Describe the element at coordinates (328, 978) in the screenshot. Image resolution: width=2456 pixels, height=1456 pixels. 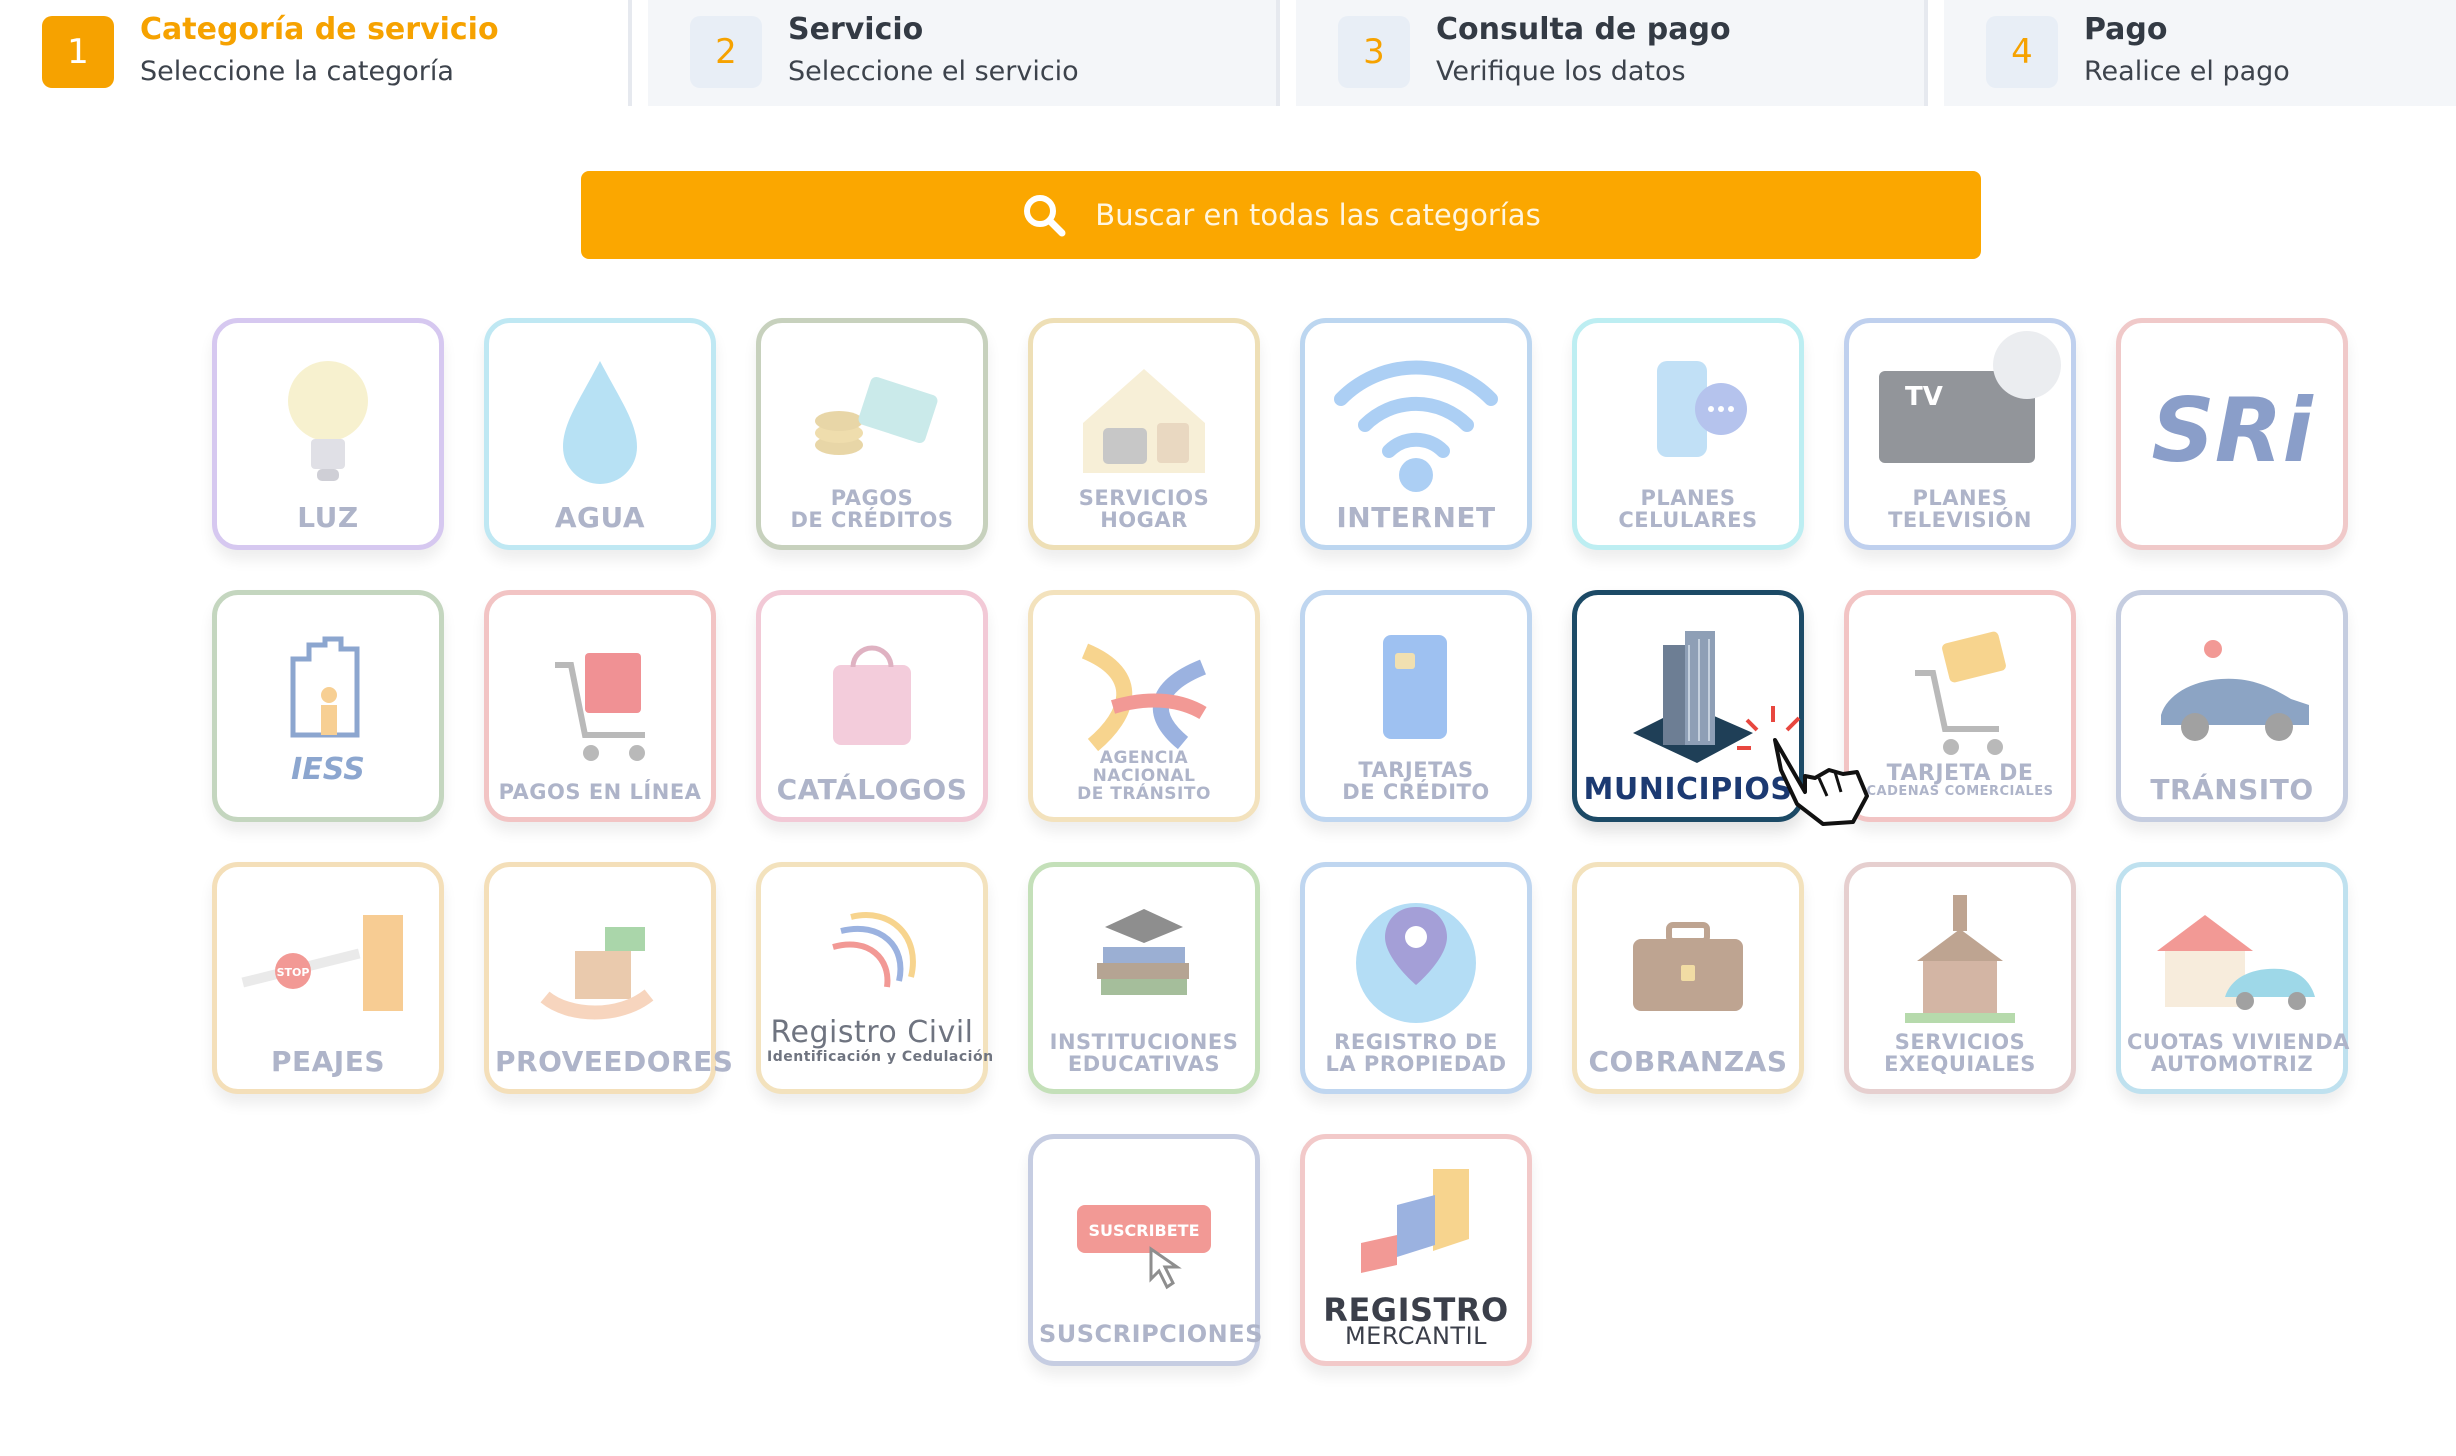
I see `category-peajes: STOP PEAJES` at that location.